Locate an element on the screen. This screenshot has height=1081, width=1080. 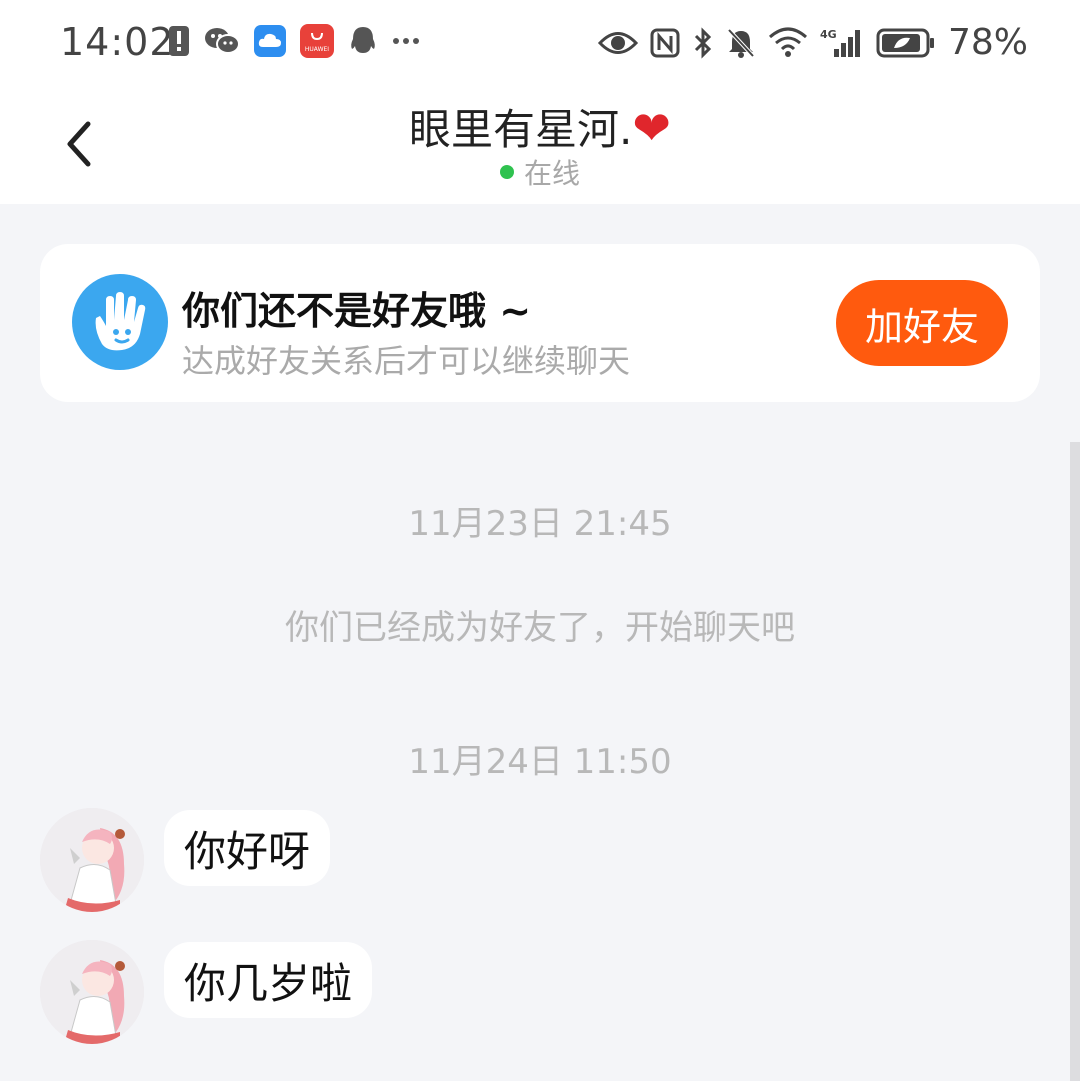
online-dot-icon is located at coordinates (506, 172).